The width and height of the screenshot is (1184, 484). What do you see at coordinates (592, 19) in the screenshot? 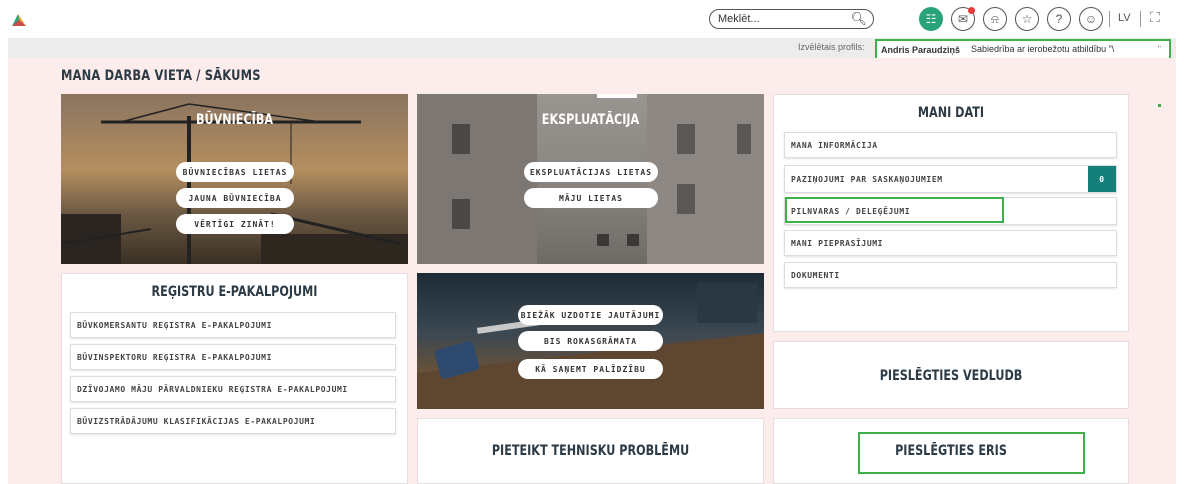
I see `top-bar: Meklēt... 🔍︎ ☷ ✉ ⍾ ☆ ? ☺ LV ⛶` at bounding box center [592, 19].